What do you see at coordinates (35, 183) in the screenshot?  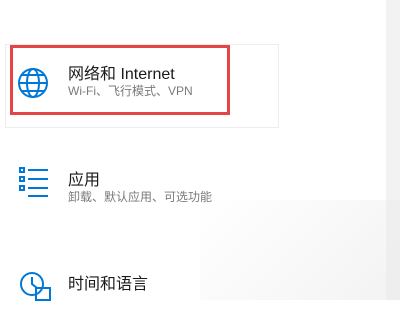 I see `apps-list-icon` at bounding box center [35, 183].